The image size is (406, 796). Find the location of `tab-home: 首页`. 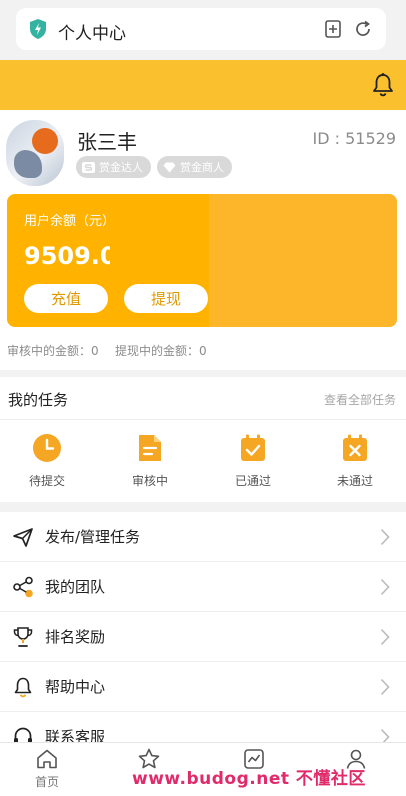

tab-home: 首页 is located at coordinates (47, 768).